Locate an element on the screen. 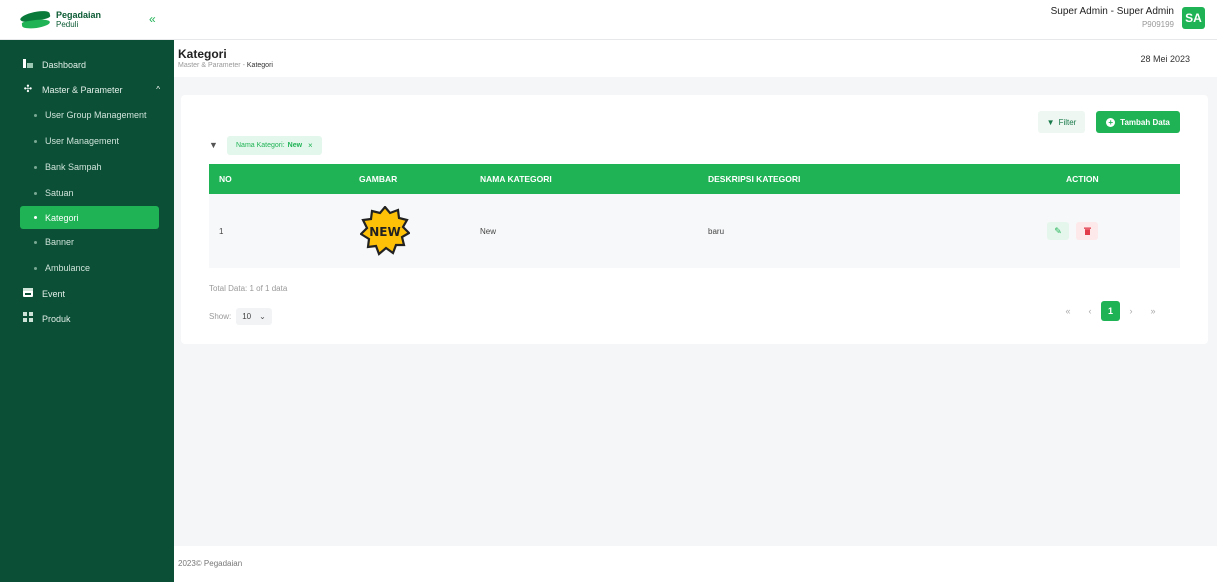 The height and width of the screenshot is (582, 1217). brand-name: Pegadaian is located at coordinates (79, 15).